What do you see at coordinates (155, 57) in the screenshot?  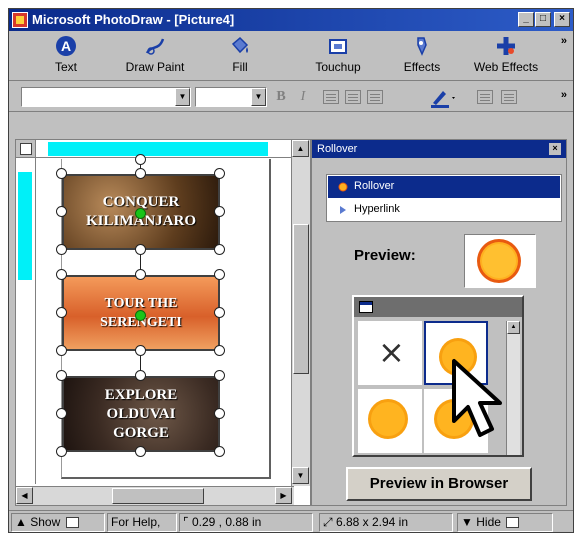 I see `draw-paint-button: Draw Paint` at bounding box center [155, 57].